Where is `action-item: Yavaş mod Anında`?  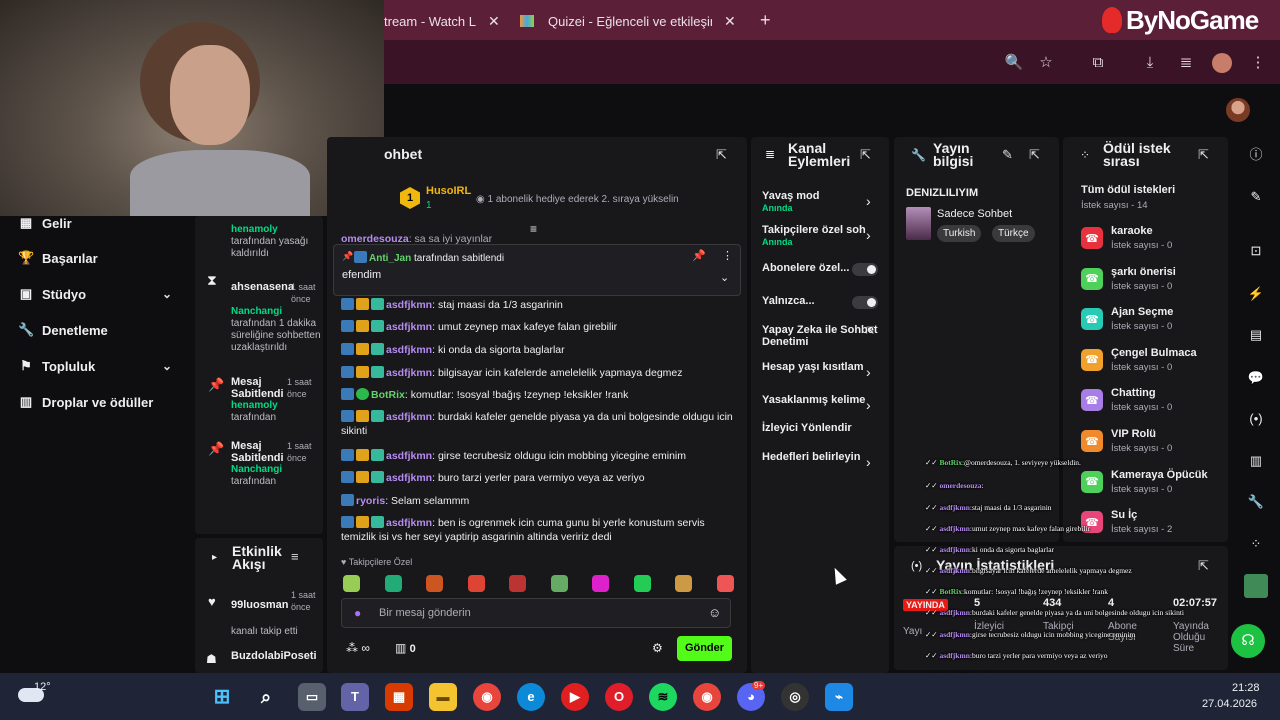
action-item: Yavaş mod Anında is located at coordinates (821, 202).